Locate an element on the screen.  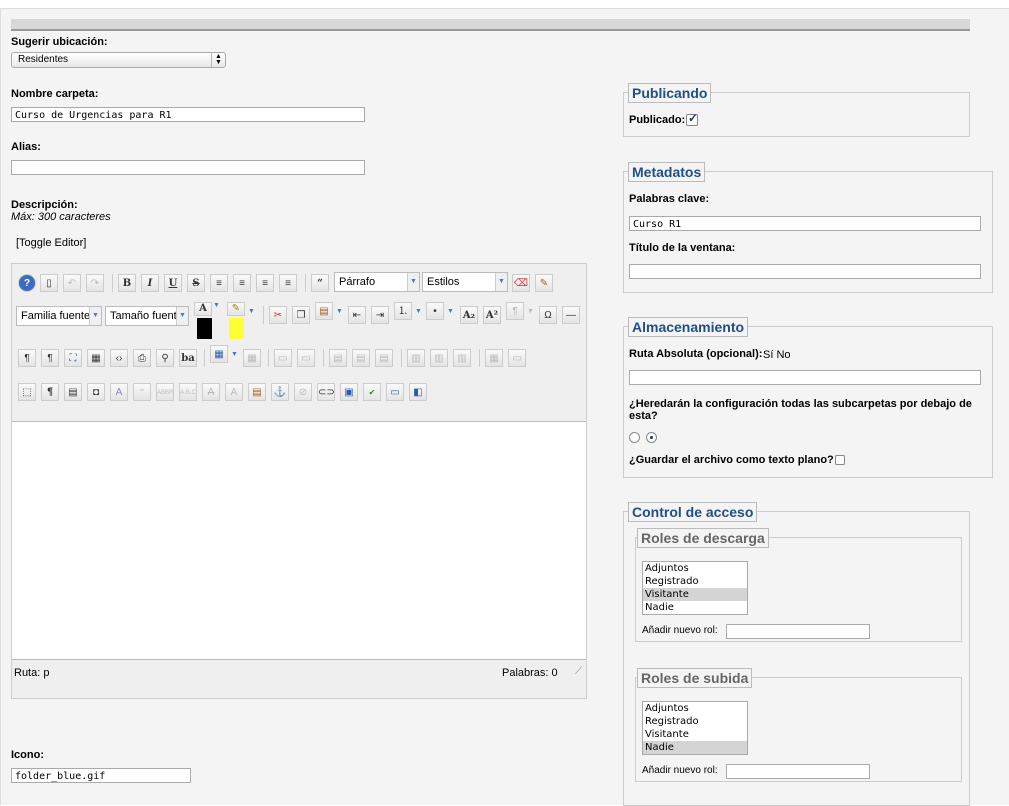
download-add-role-input is located at coordinates (798, 631).